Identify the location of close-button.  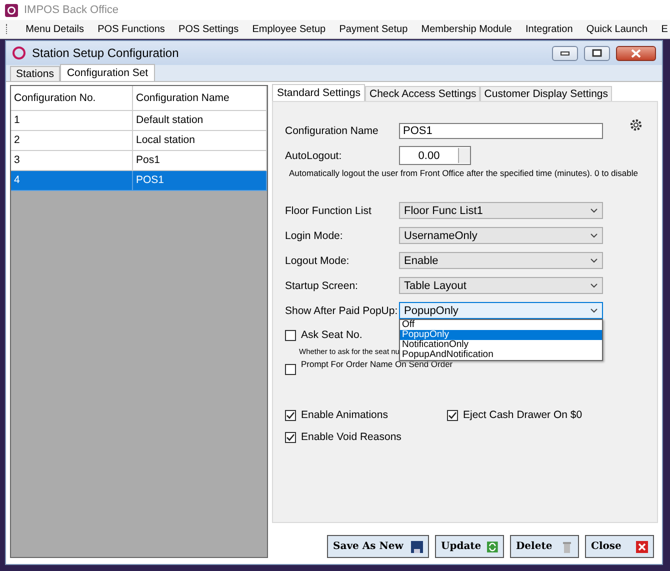
(636, 53).